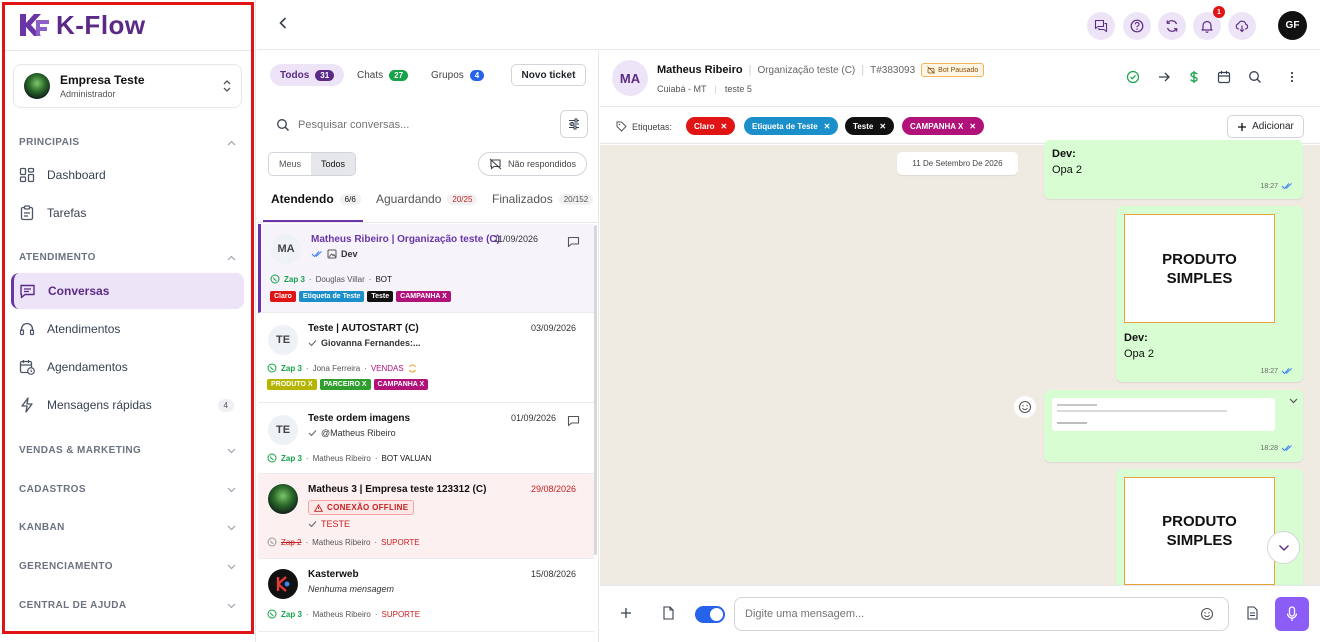  What do you see at coordinates (553, 328) in the screenshot?
I see `conversation-date: 03/09/2026` at bounding box center [553, 328].